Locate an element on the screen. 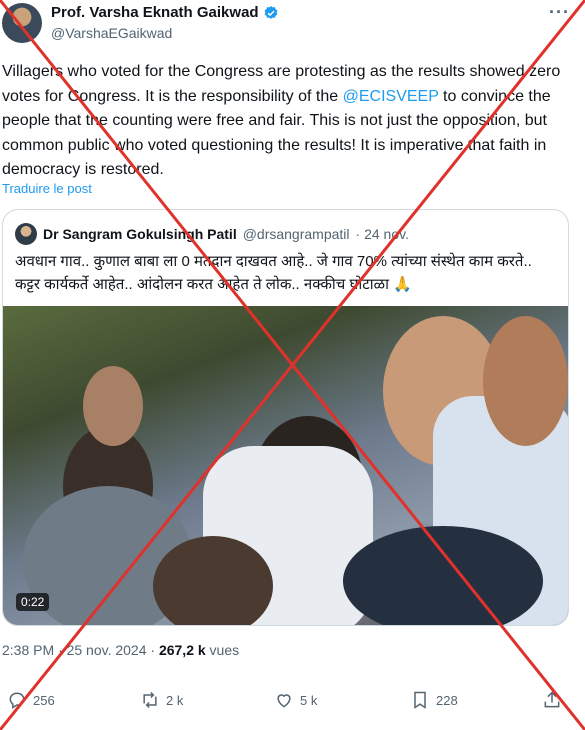 Image resolution: width=585 pixels, height=730 pixels. view-label: vues is located at coordinates (222, 650).